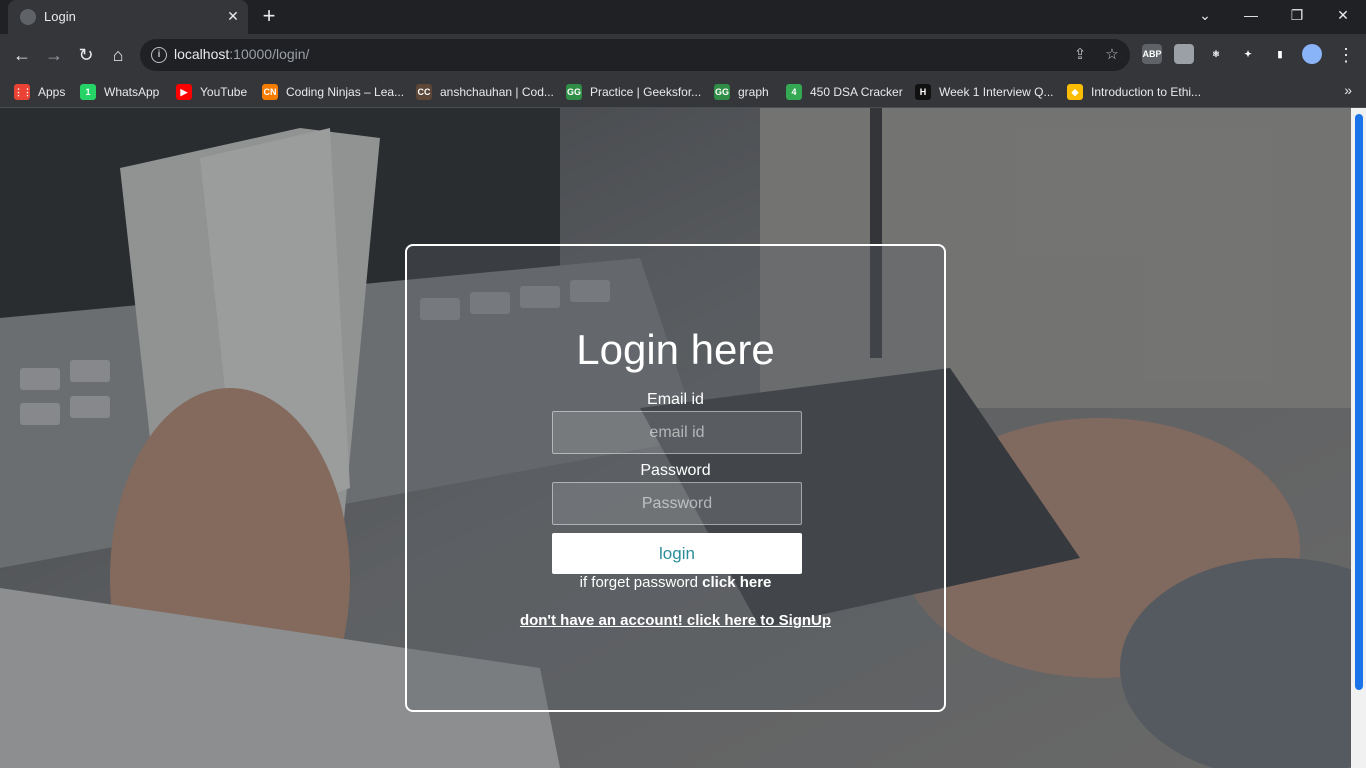 This screenshot has width=1366, height=768. What do you see at coordinates (184, 92) in the screenshot?
I see `youtube-icon: ▶` at bounding box center [184, 92].